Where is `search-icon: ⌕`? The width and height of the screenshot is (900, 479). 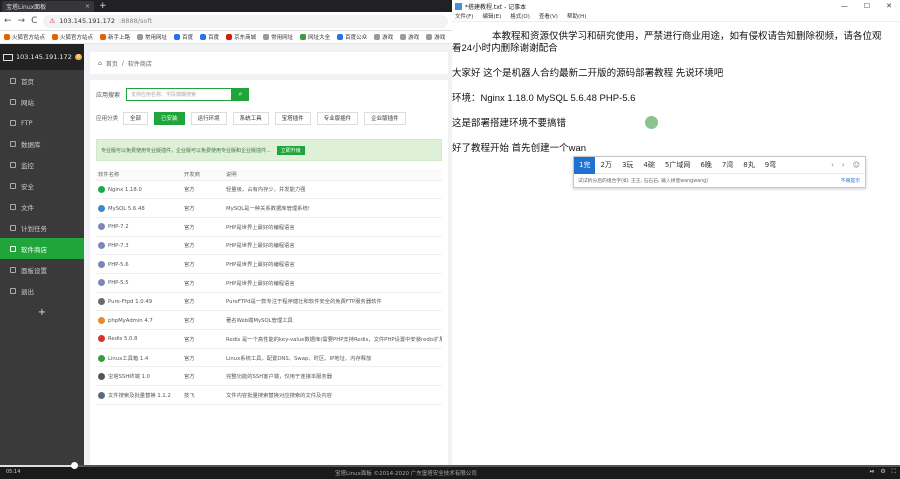
search-icon: ⌕ is located at coordinates (240, 93).